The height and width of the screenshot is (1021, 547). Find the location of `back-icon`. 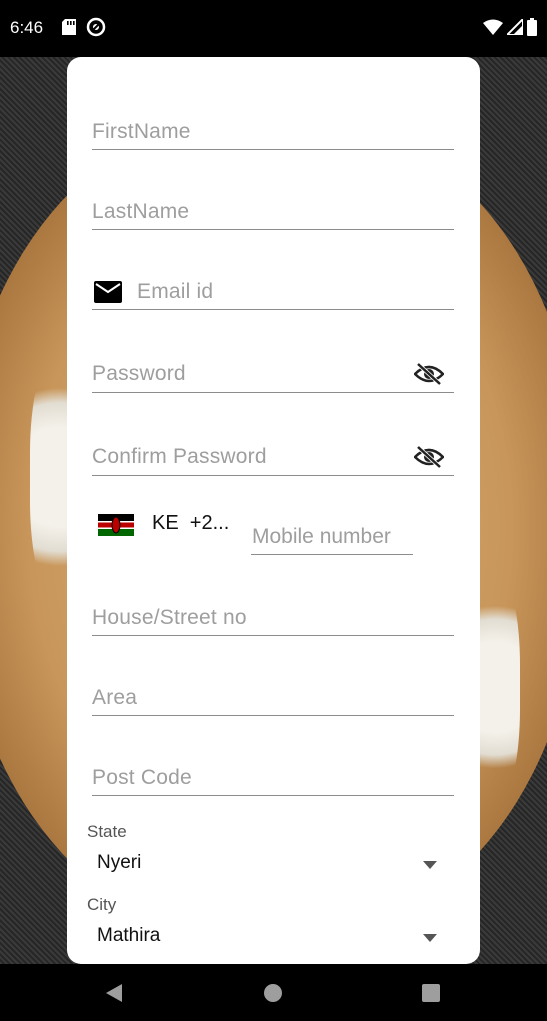

back-icon is located at coordinates (114, 993).